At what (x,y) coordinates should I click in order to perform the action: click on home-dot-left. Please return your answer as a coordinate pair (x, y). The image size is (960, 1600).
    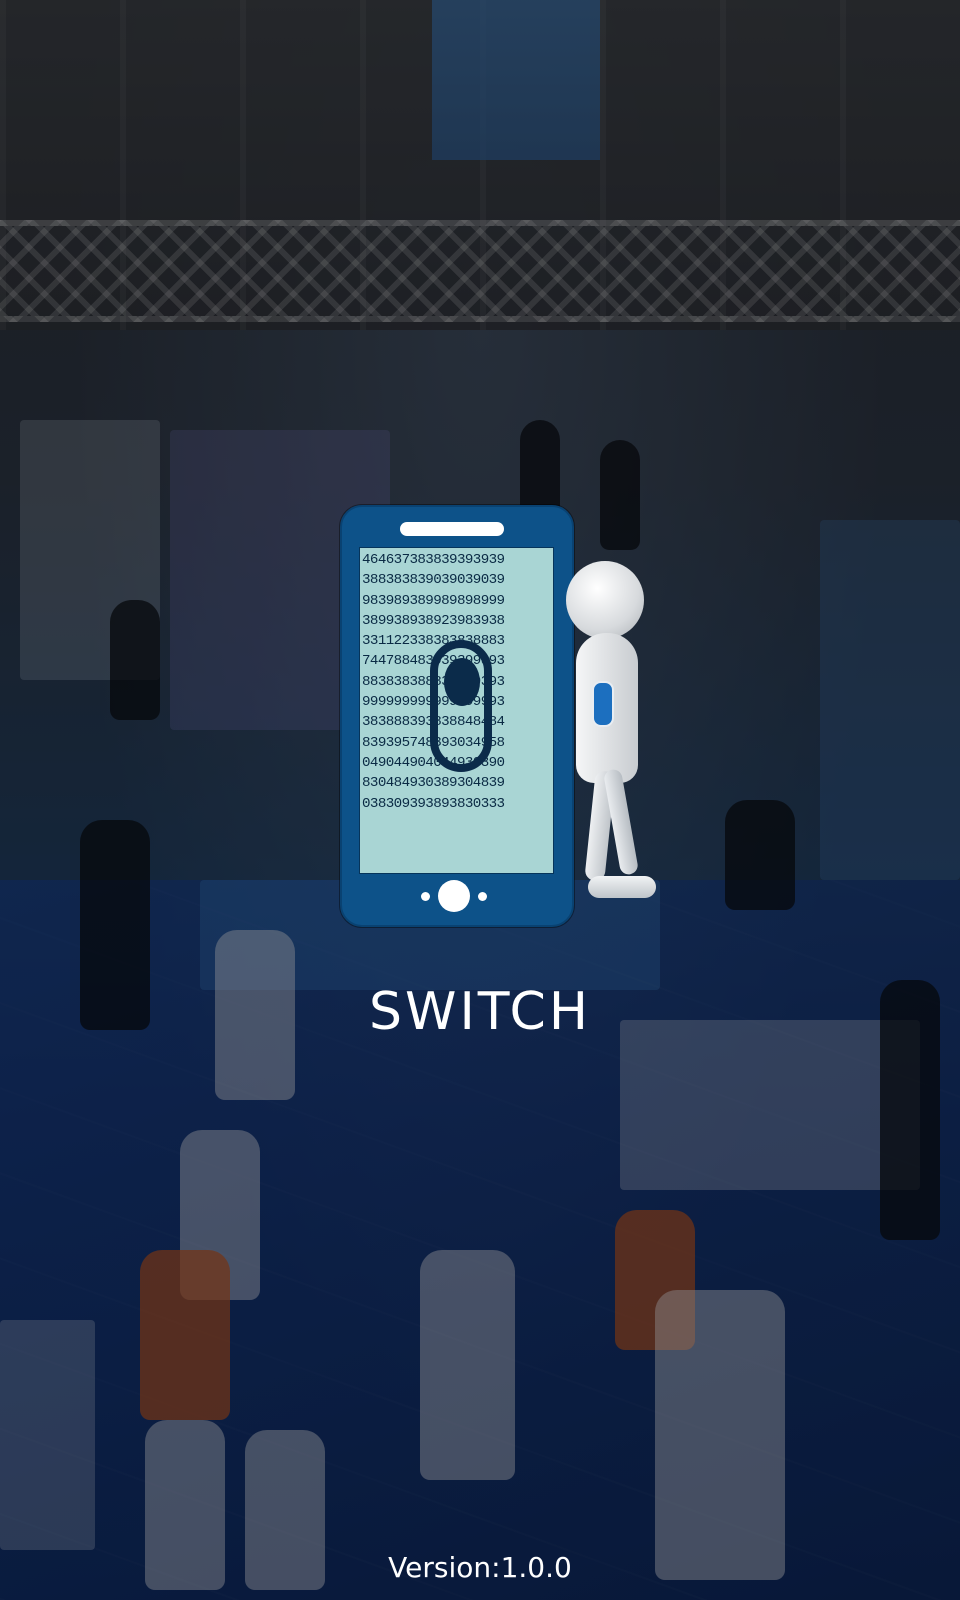
    Looking at the image, I should click on (425, 896).